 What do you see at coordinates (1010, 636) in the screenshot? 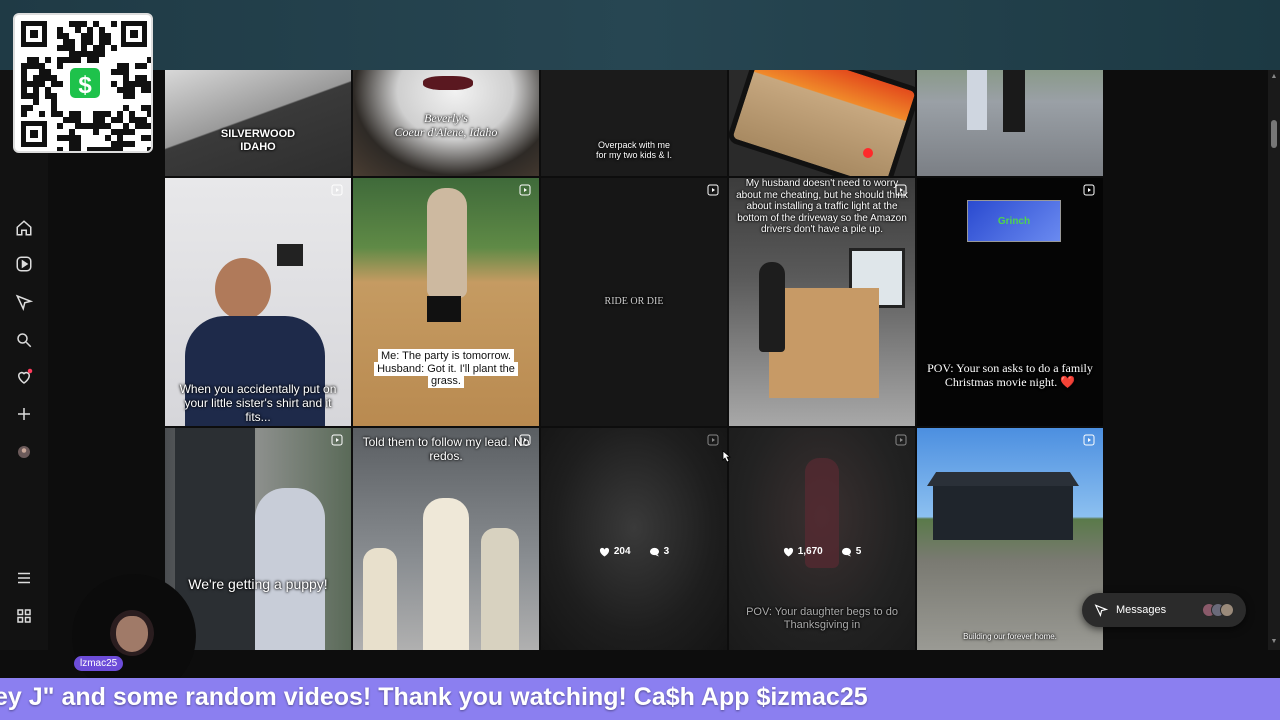
I see `video-caption: Building our forever home.` at bounding box center [1010, 636].